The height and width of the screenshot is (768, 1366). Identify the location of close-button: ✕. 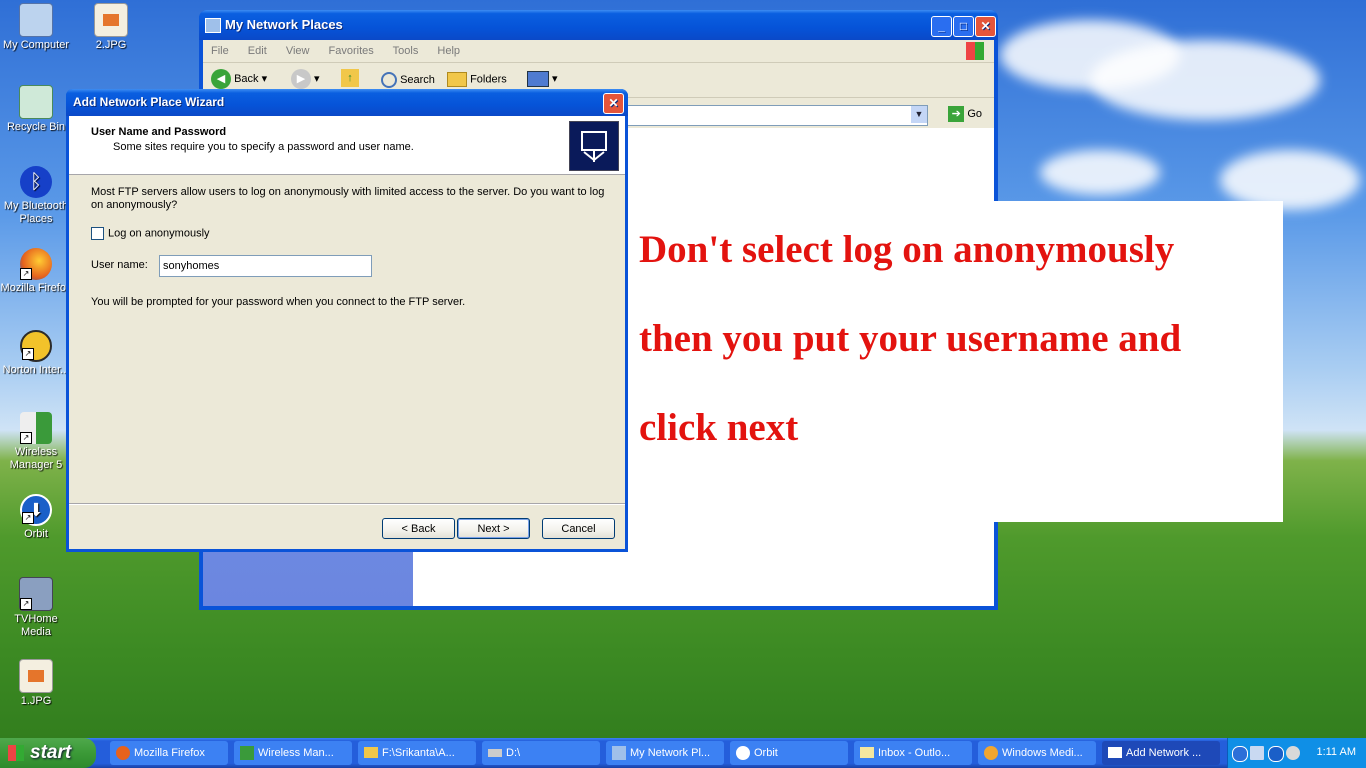
(985, 26).